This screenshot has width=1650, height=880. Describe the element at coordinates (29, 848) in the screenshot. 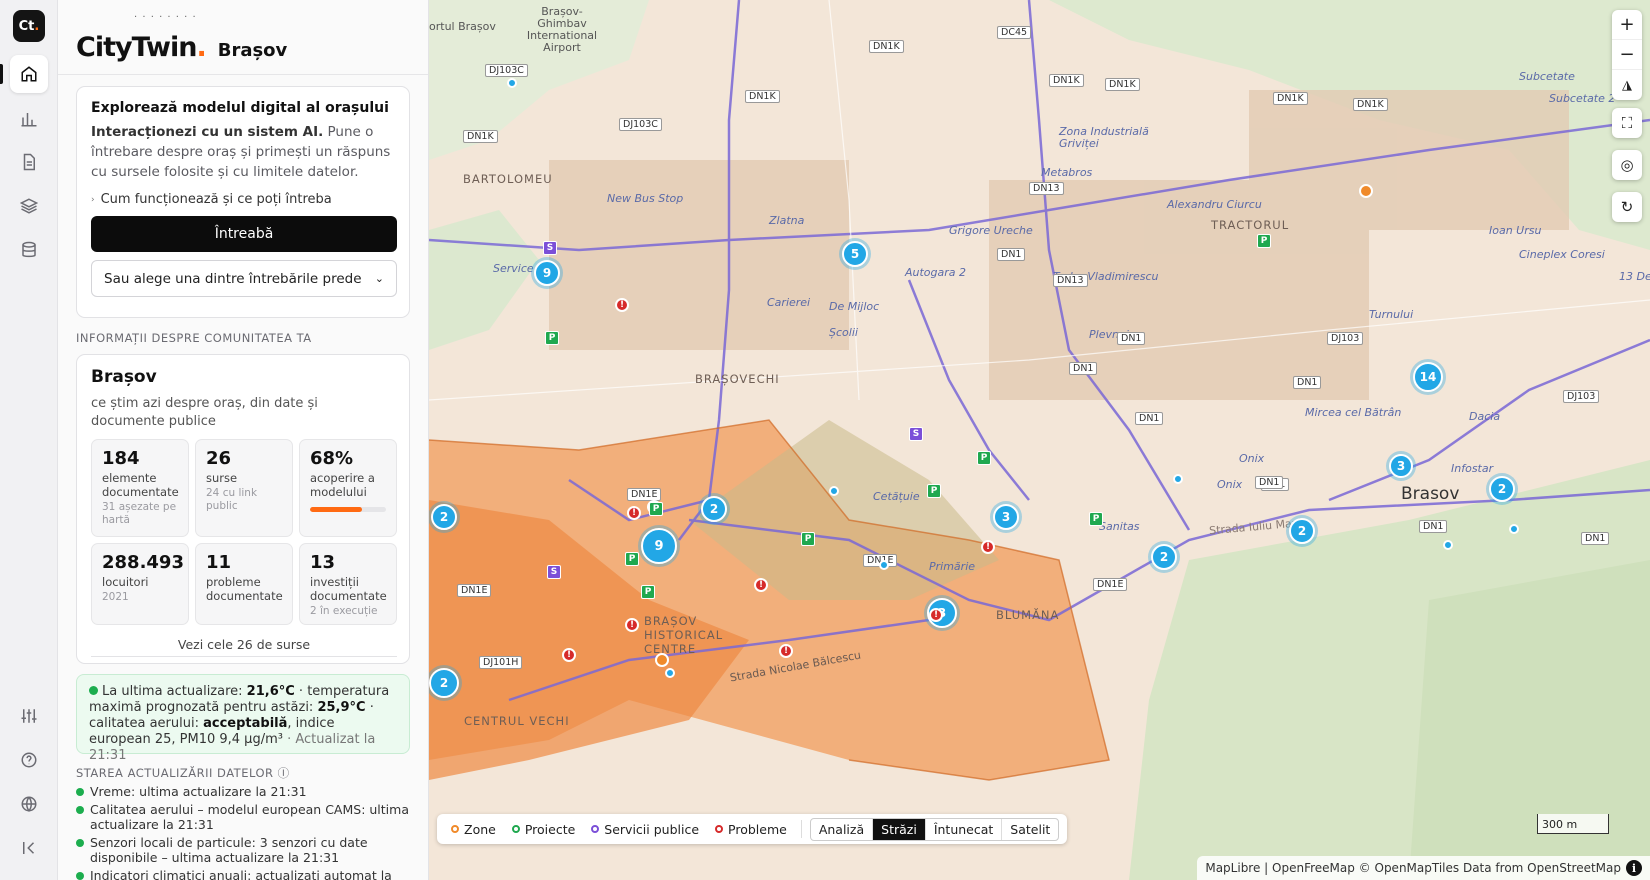

I see `collapse-panel-button` at that location.